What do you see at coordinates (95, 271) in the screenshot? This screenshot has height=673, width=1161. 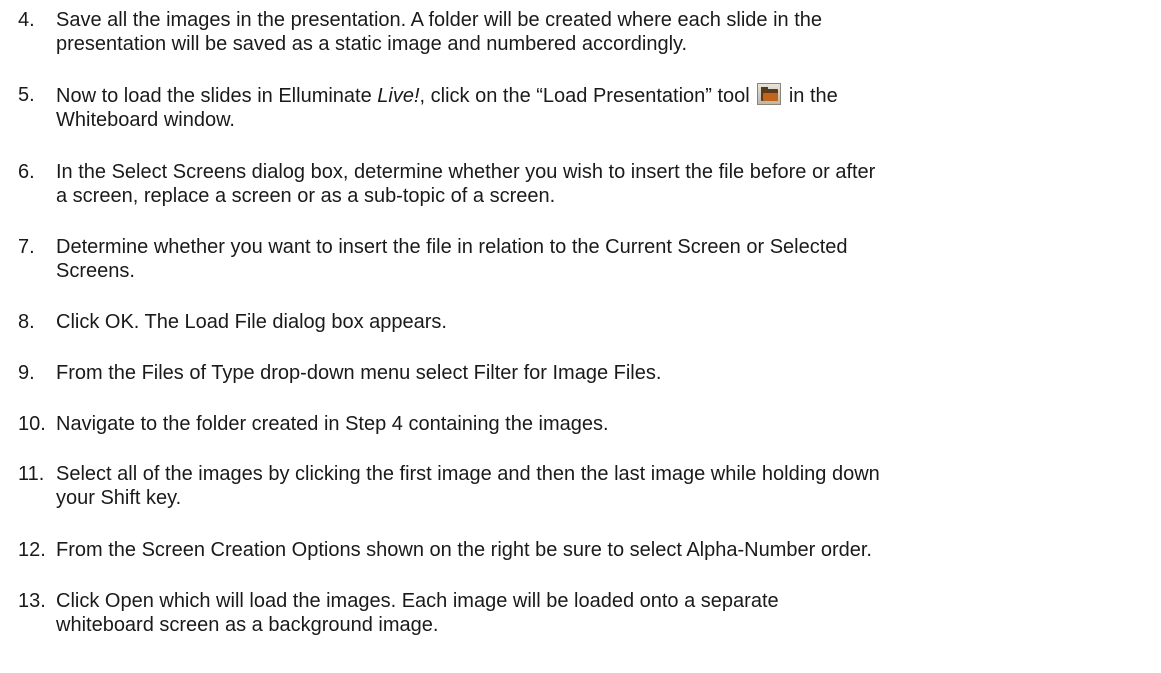 I see `step-line: Screens.` at bounding box center [95, 271].